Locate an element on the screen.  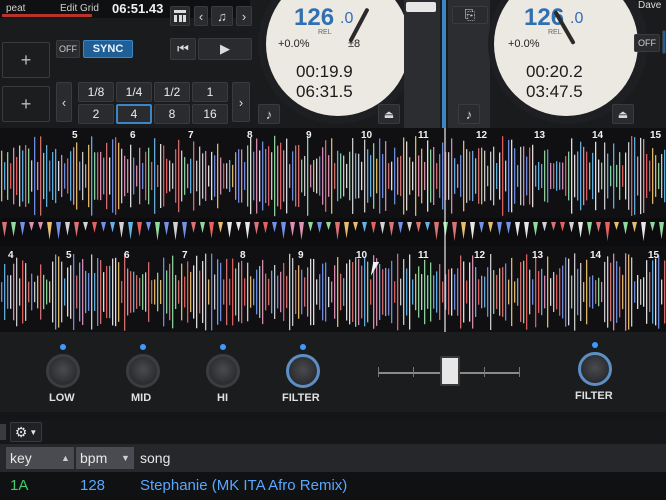
skip-back-icon: ⏮ is located at coordinates (183, 49).